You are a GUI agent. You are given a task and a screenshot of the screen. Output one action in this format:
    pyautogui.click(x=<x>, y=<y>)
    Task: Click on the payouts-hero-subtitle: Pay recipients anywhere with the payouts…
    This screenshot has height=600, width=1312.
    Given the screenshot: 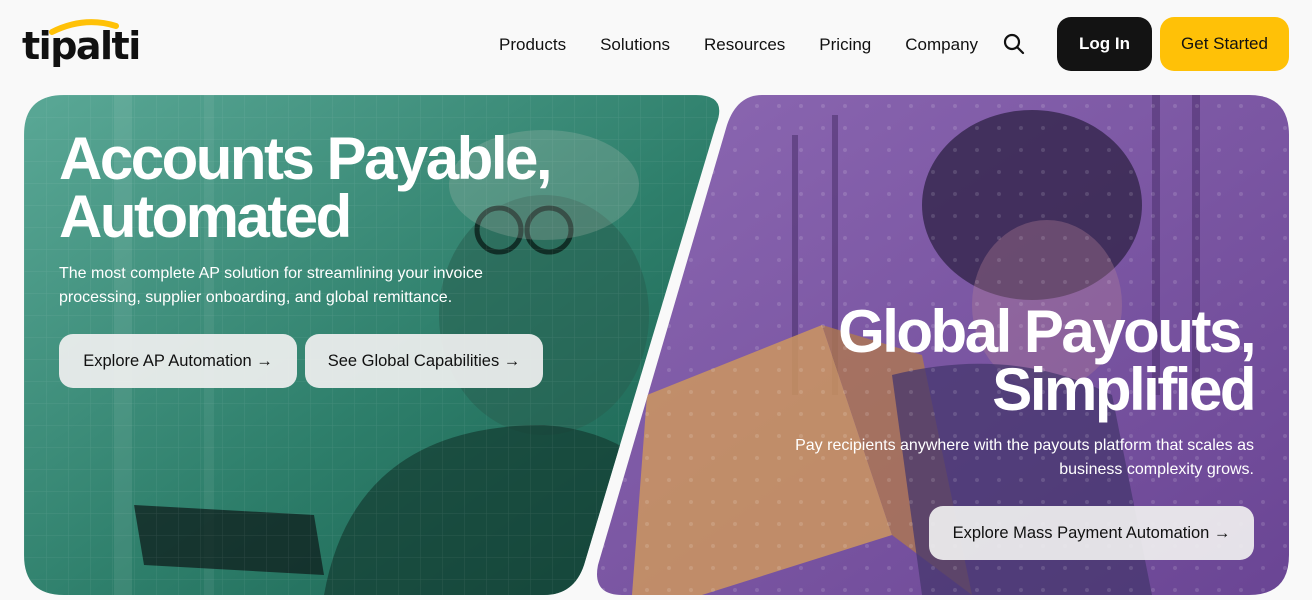 What is the action you would take?
    pyautogui.click(x=1024, y=457)
    